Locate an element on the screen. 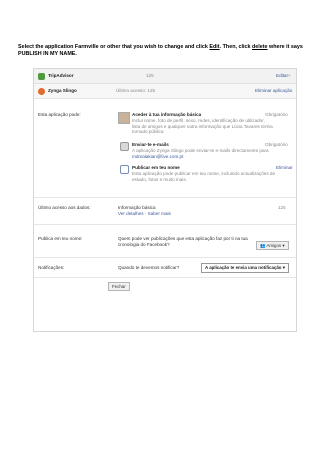 This screenshot has width=320, height=453. tripadvisor-icon is located at coordinates (41, 76).